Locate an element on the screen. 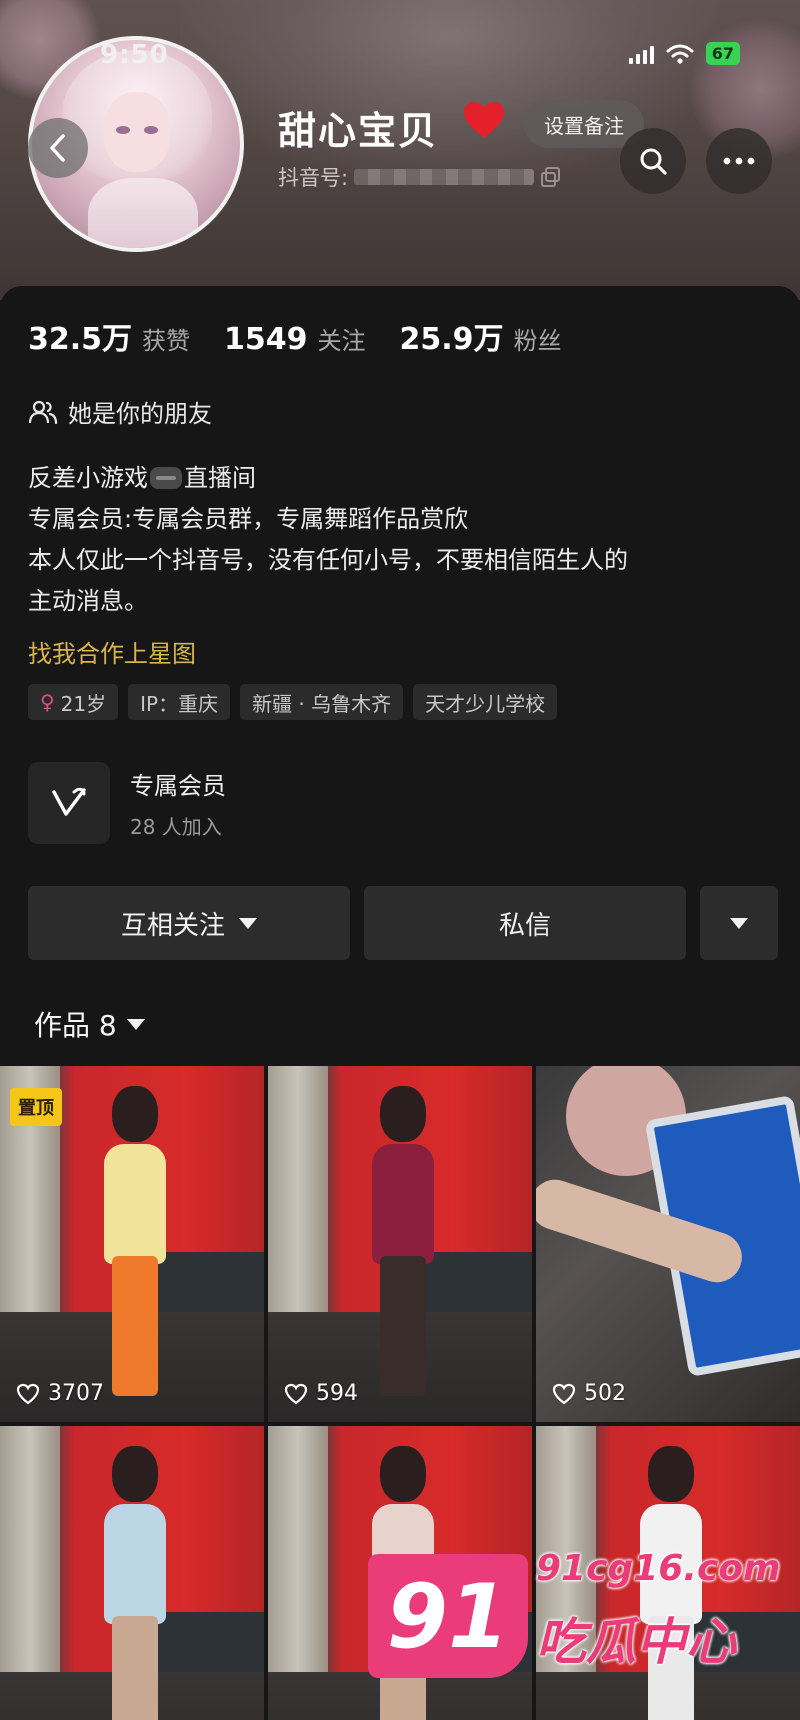  member-count: 28 人加入 is located at coordinates (176, 827).